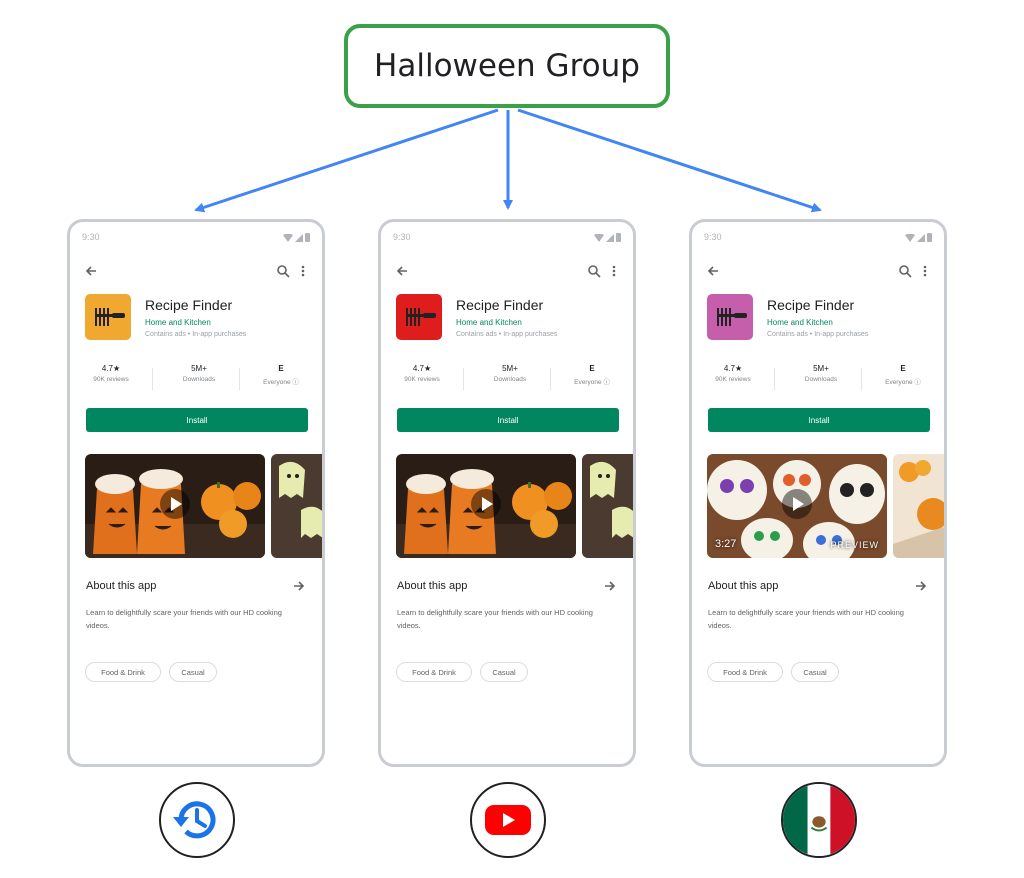  I want to click on pastry-image, so click(918, 506).